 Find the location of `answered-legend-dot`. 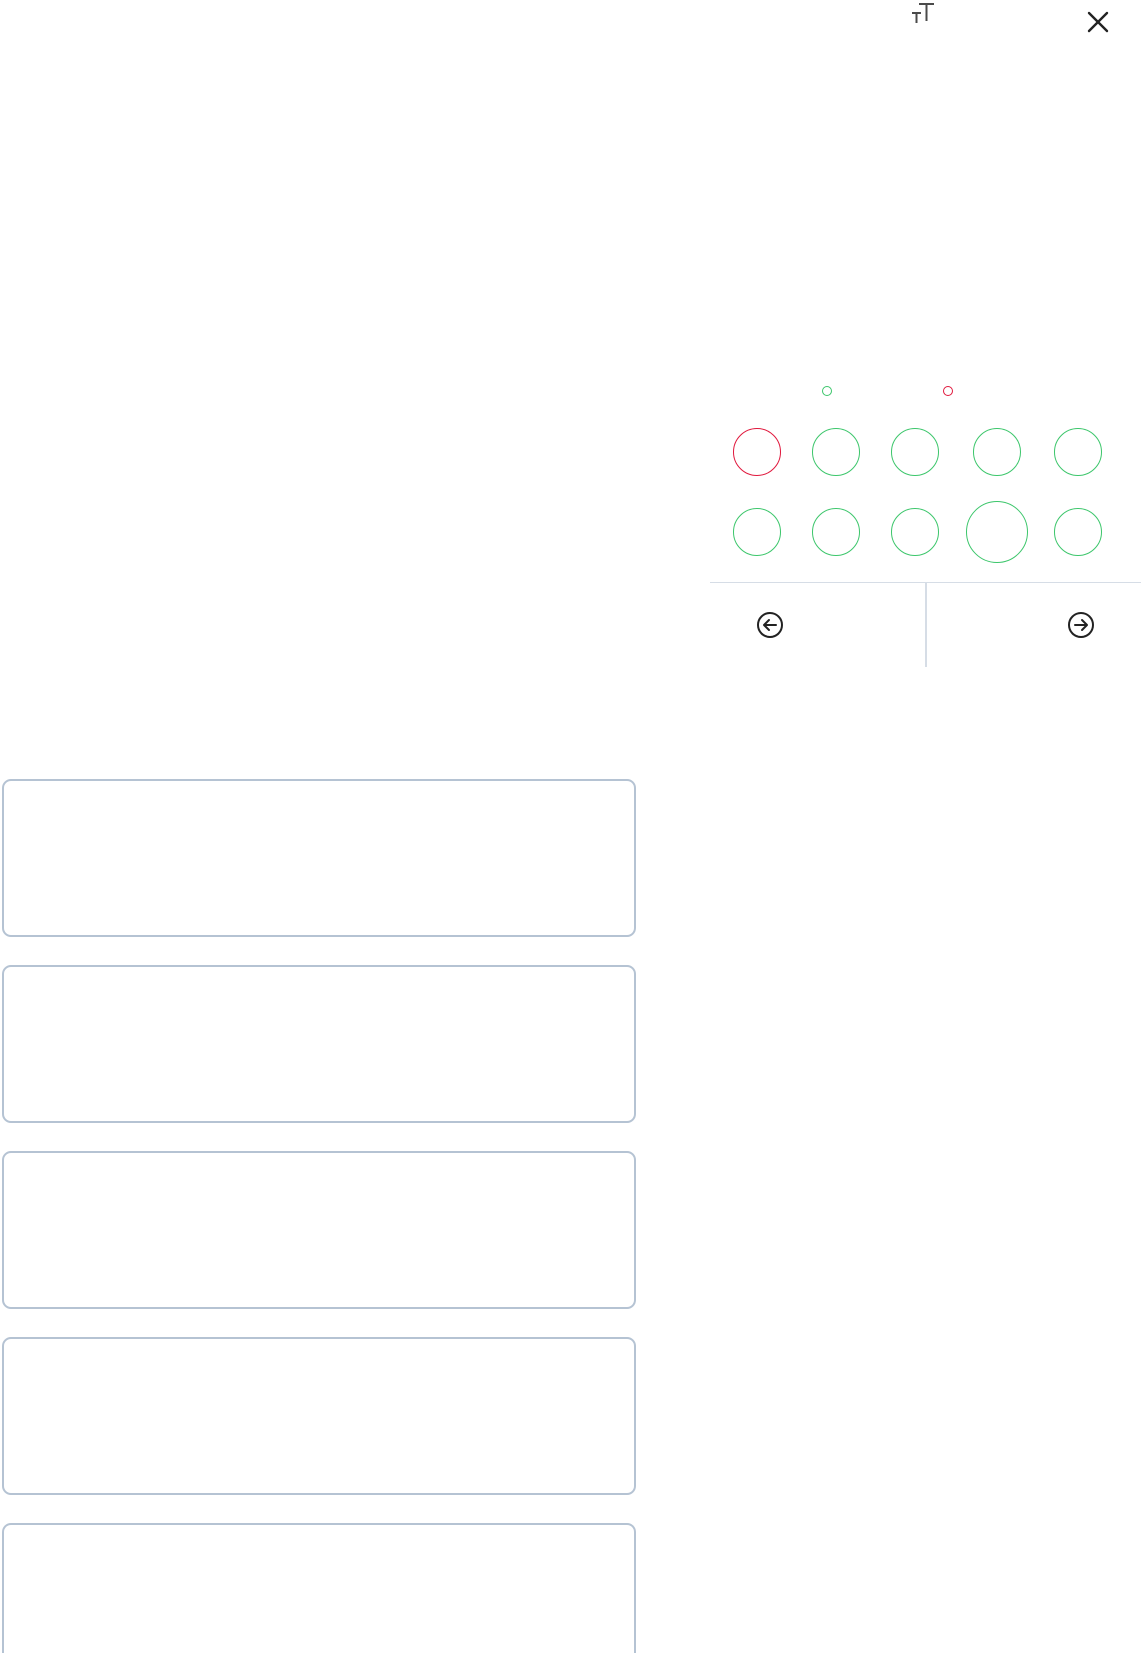

answered-legend-dot is located at coordinates (827, 391).